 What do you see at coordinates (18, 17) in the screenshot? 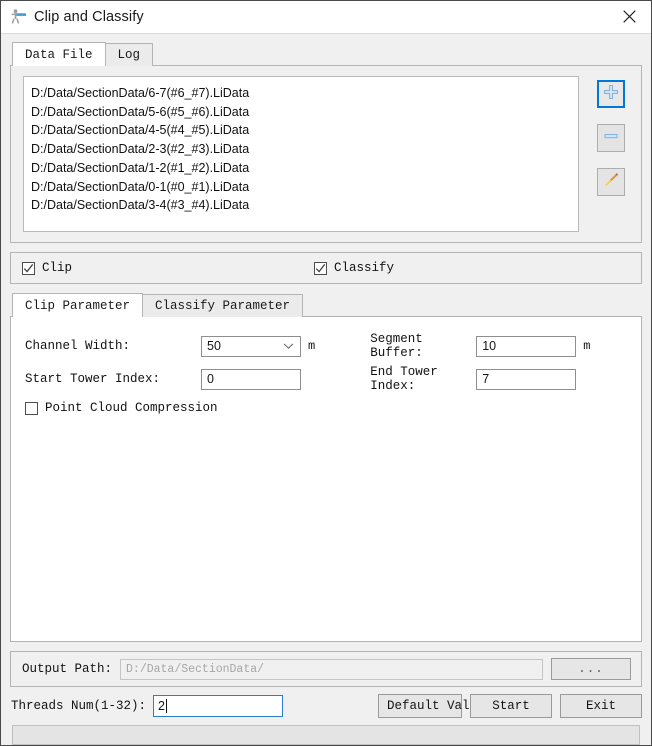
I see `app-figure-icon` at bounding box center [18, 17].